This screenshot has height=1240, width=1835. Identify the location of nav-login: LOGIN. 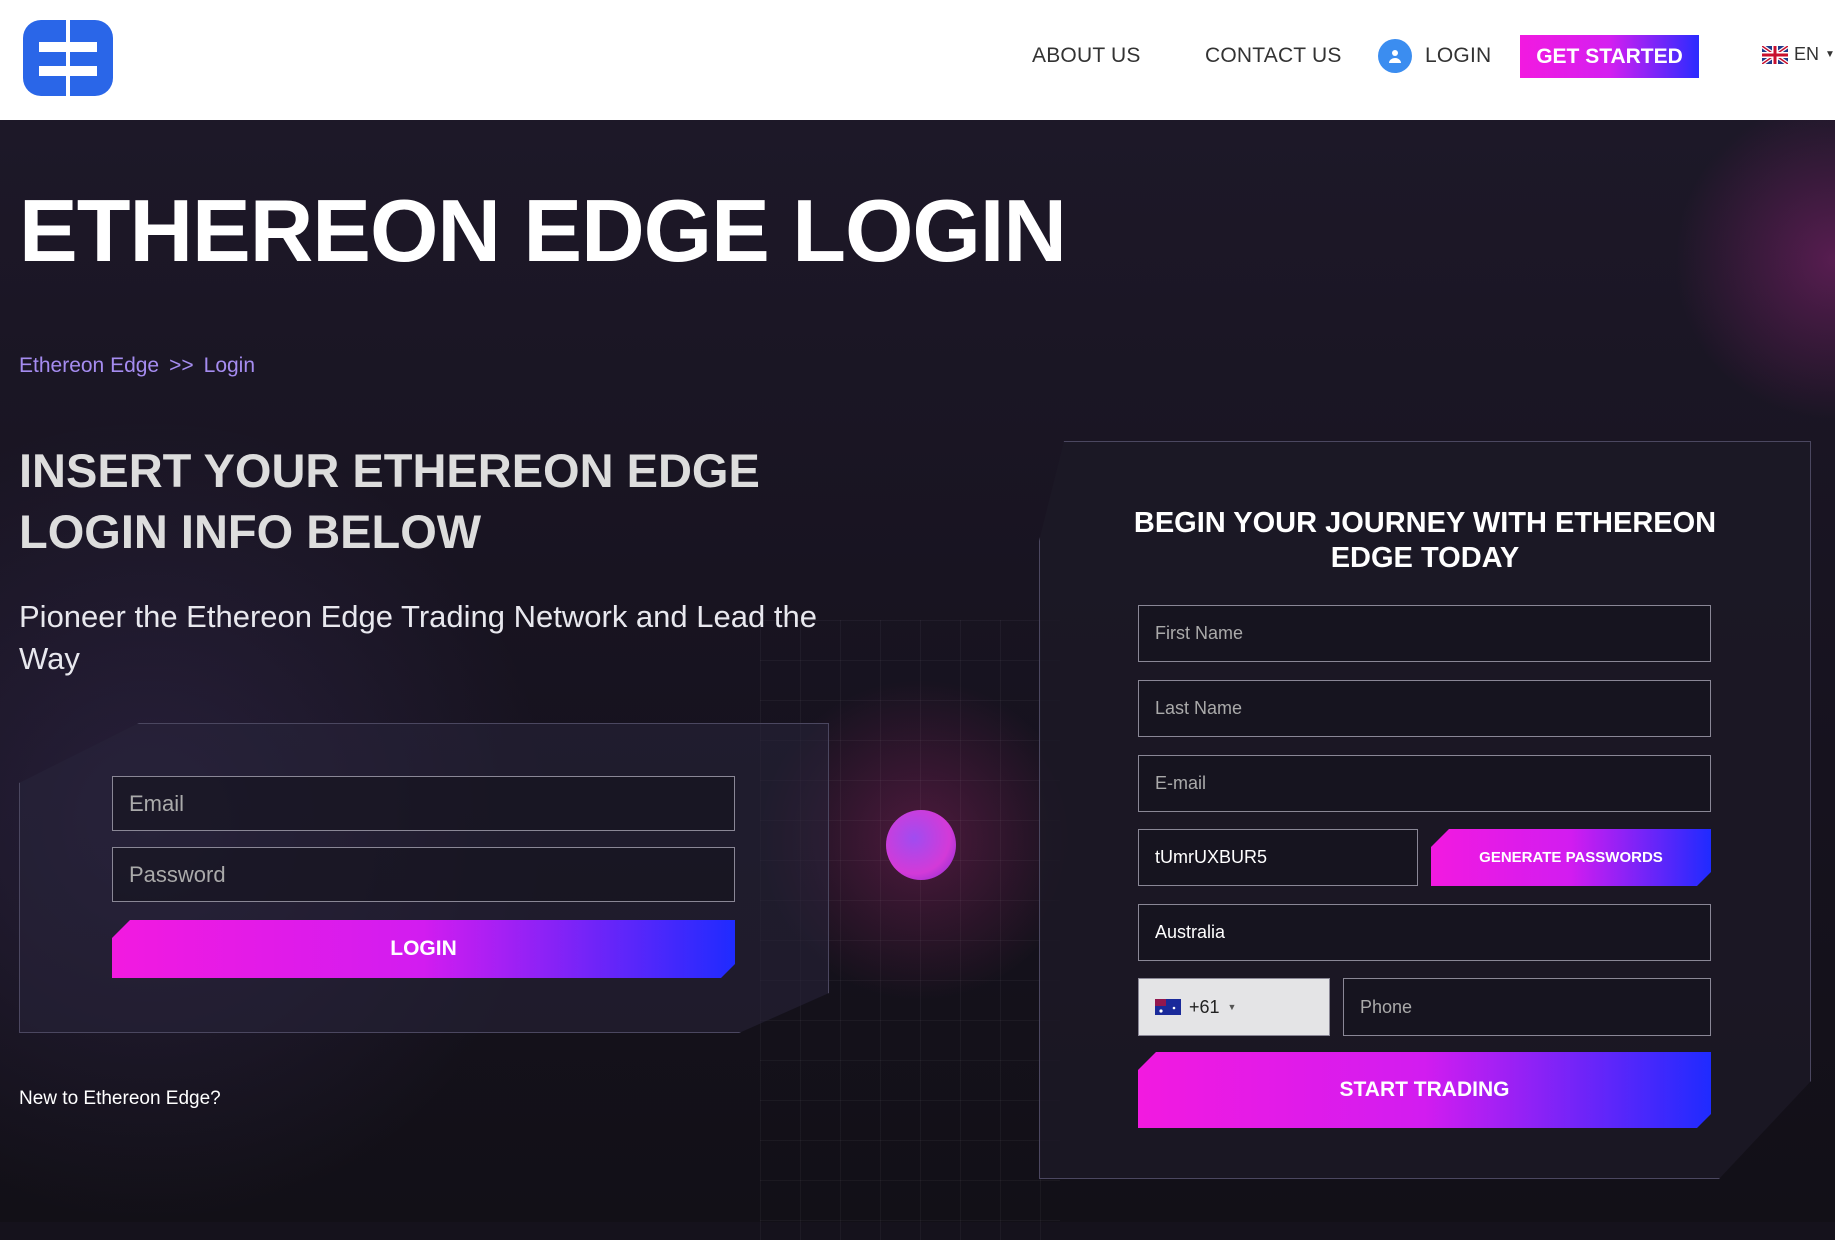
(1458, 56).